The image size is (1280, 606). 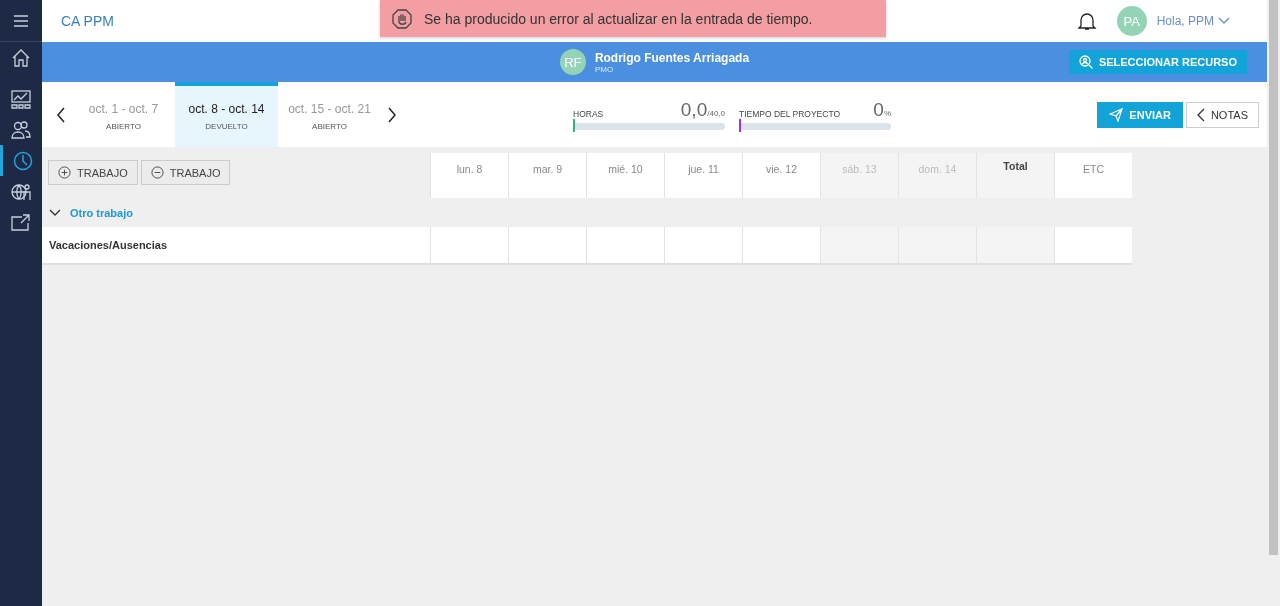 What do you see at coordinates (87, 21) in the screenshot?
I see `app-title: CA PPM` at bounding box center [87, 21].